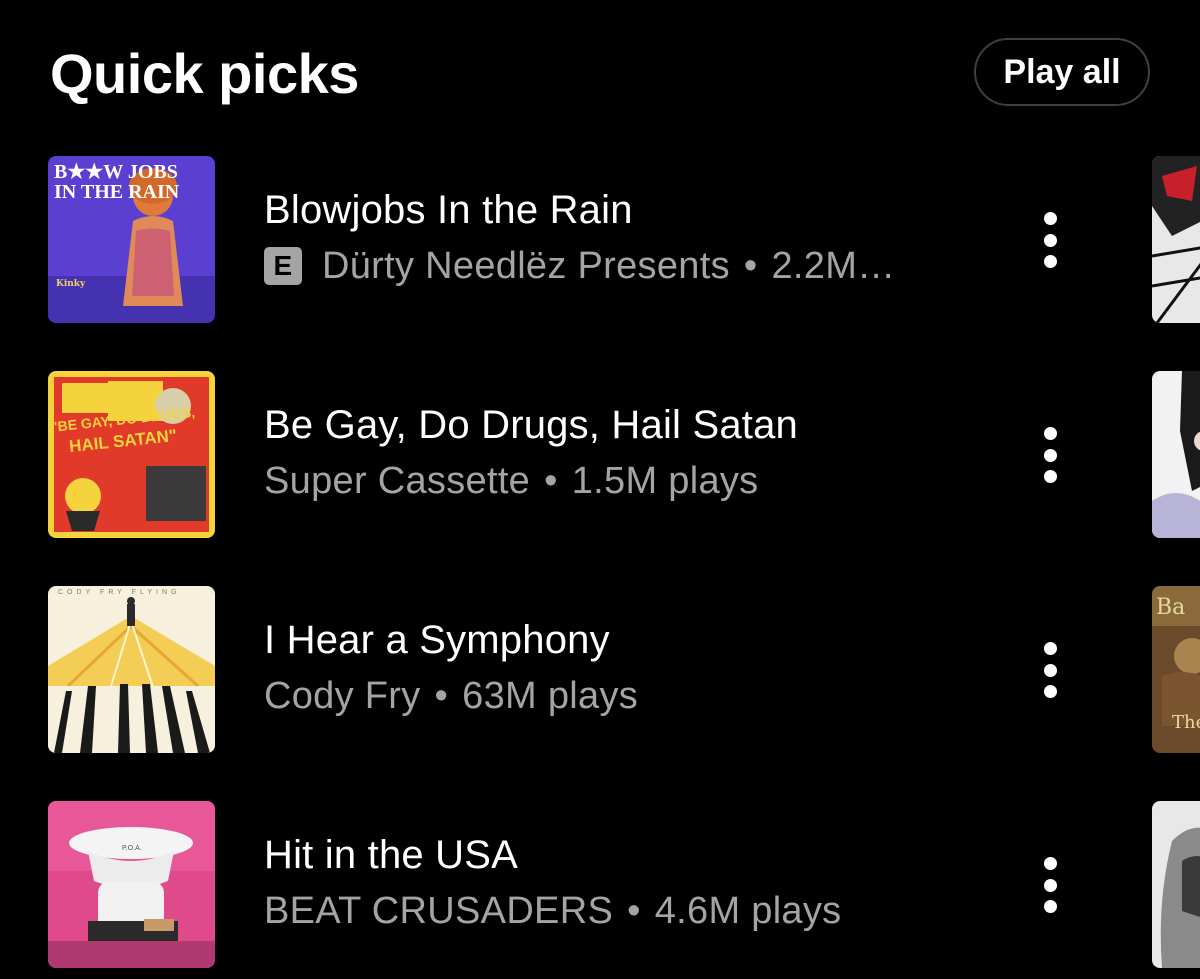  Describe the element at coordinates (342, 696) in the screenshot. I see `artist-name: Cody Fry` at that location.